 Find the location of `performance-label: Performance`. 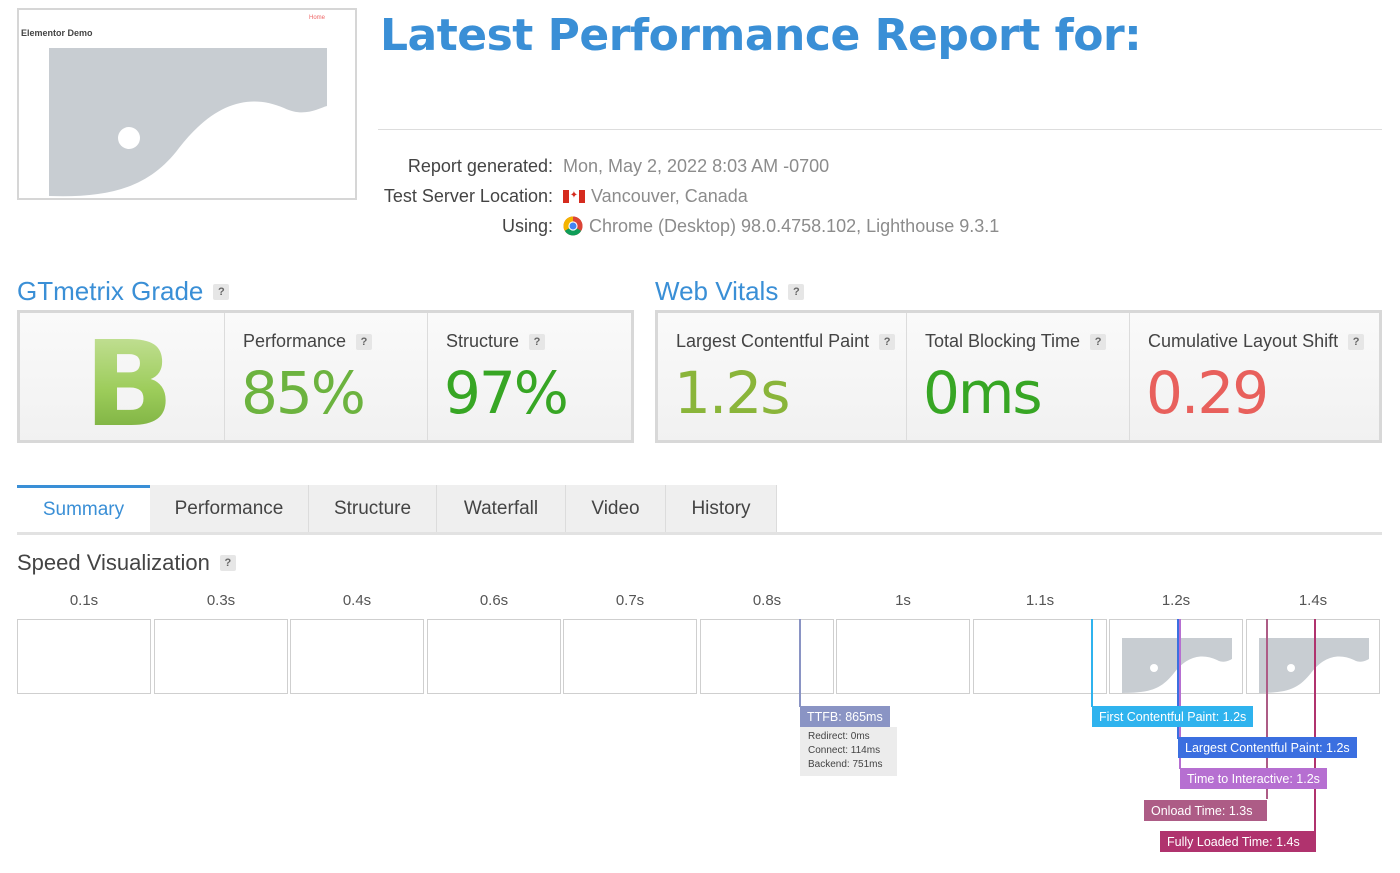

performance-label: Performance is located at coordinates (295, 341).